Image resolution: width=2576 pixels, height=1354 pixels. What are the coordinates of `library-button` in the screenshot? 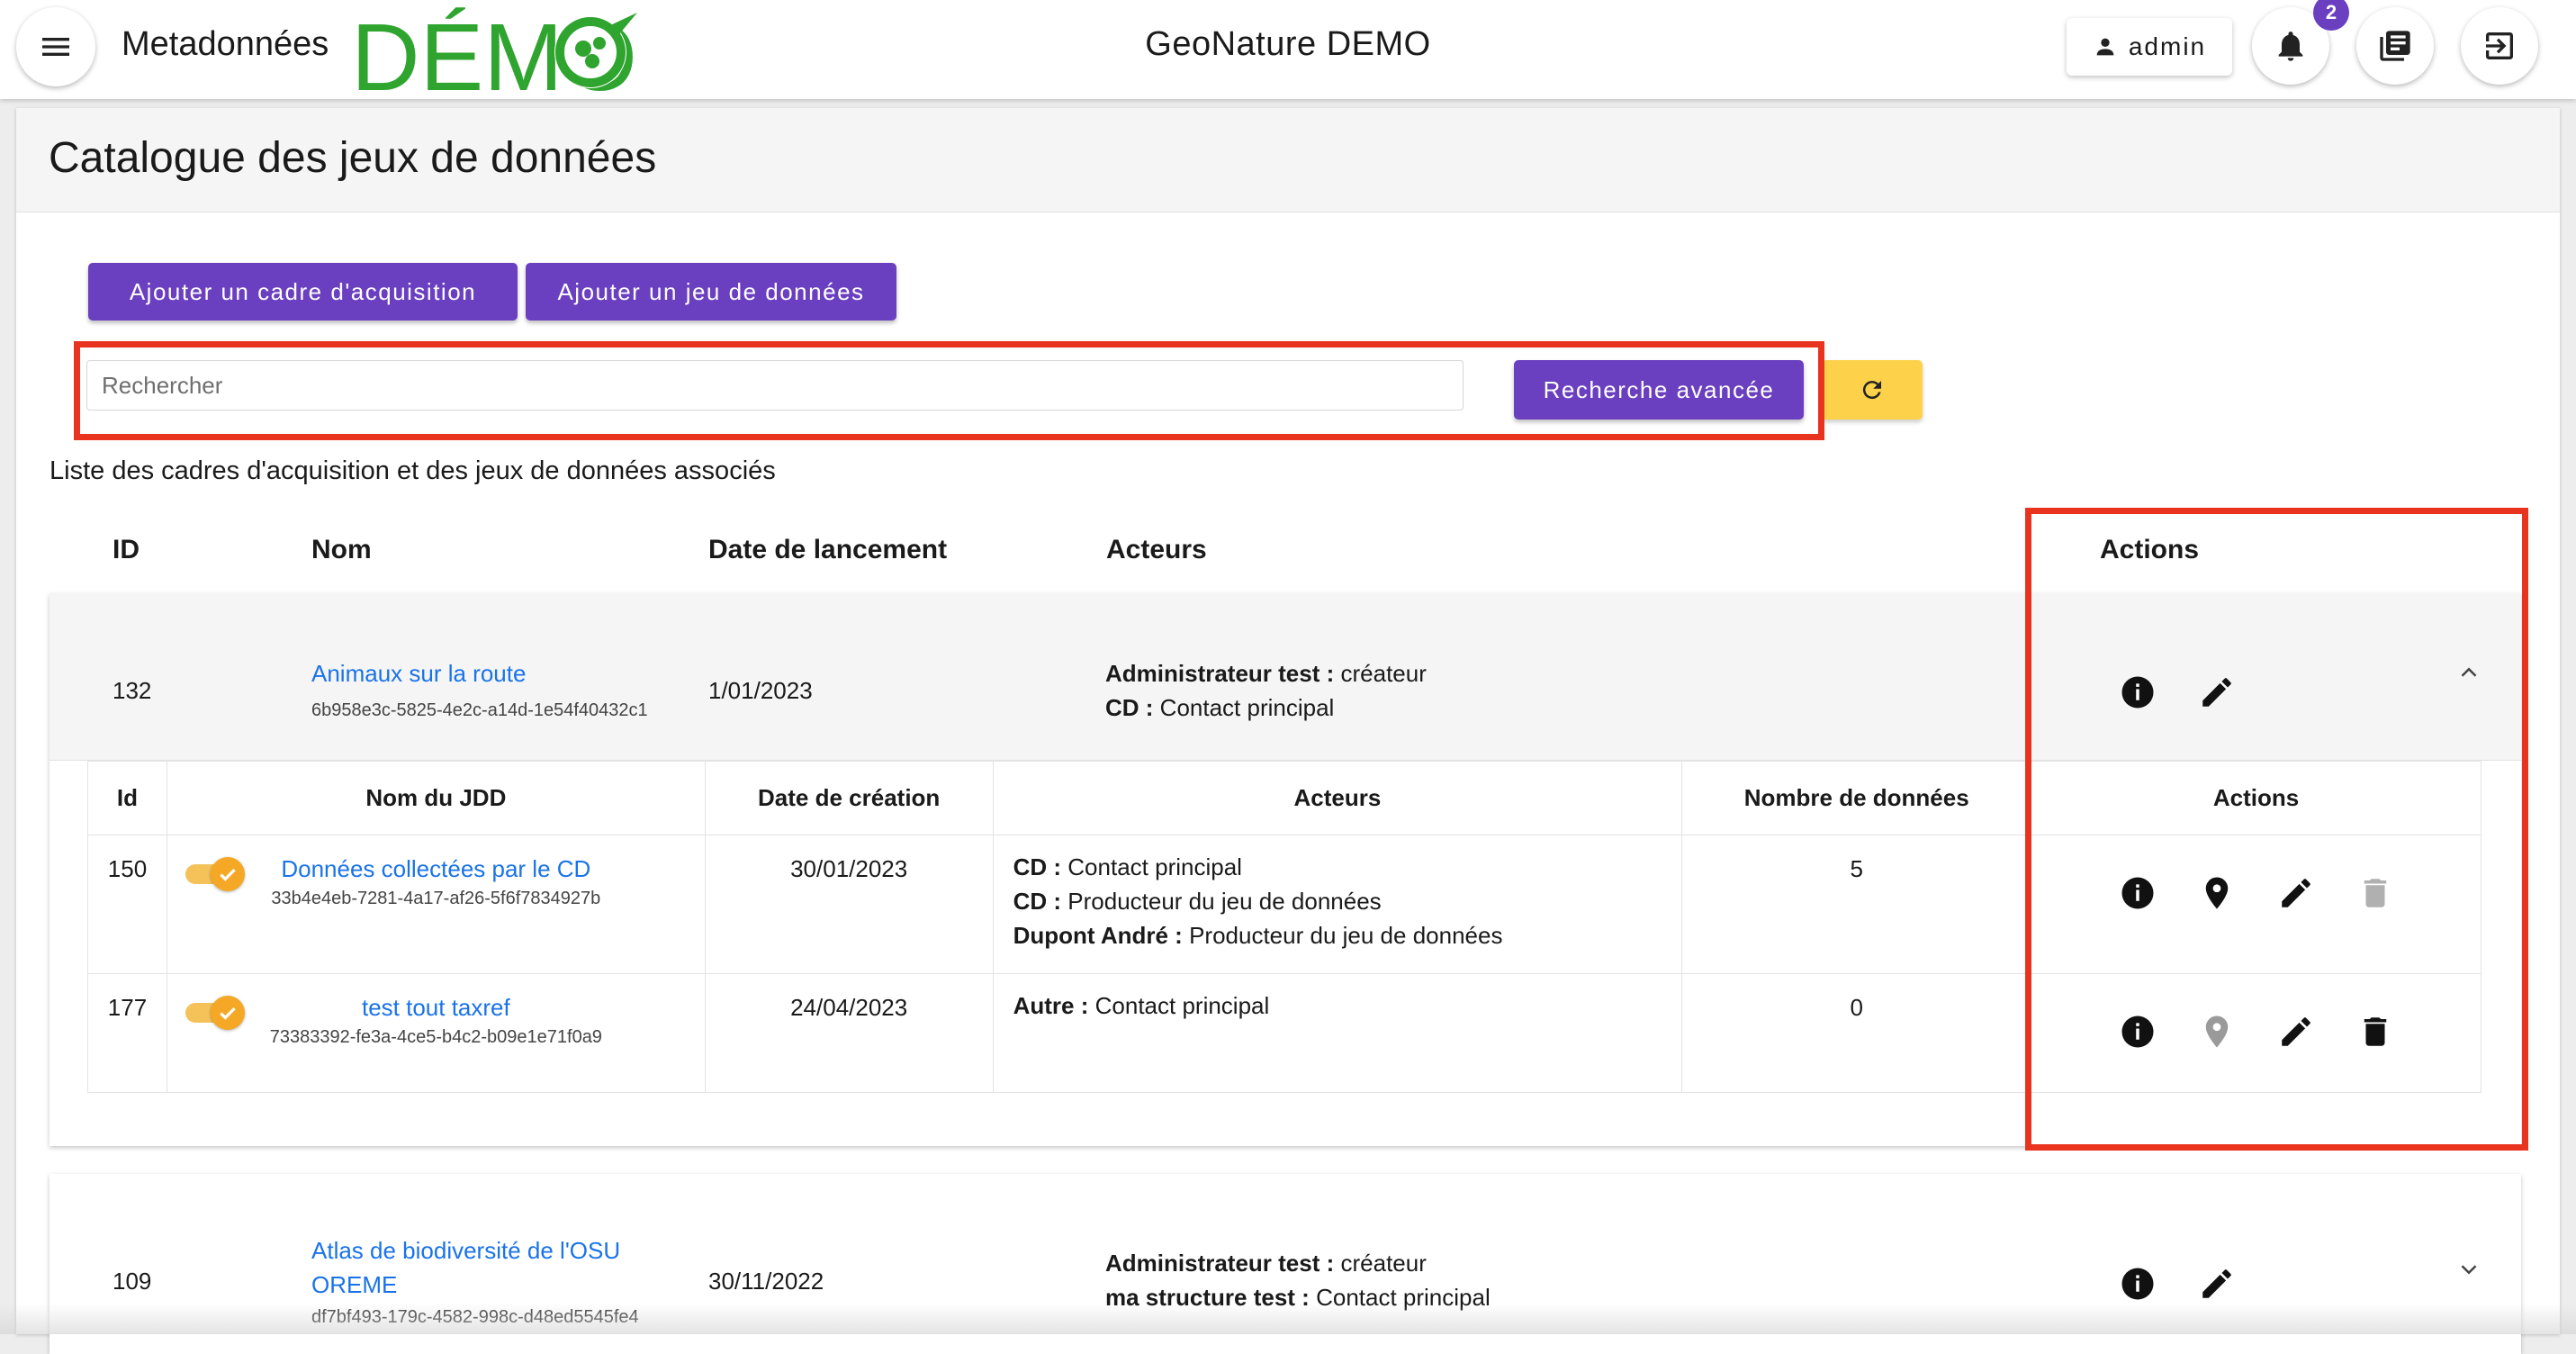 It's located at (2395, 46).